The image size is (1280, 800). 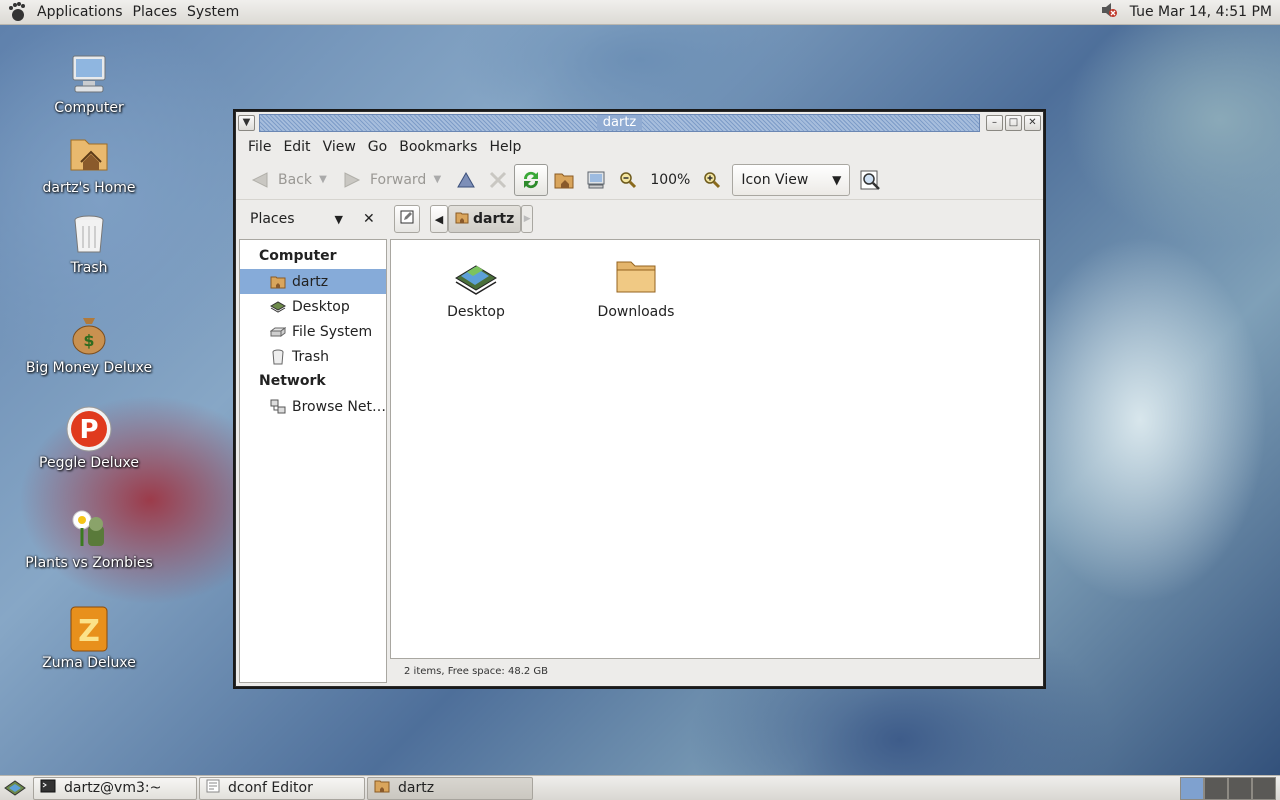 What do you see at coordinates (450, 788) in the screenshot?
I see `taskbar-button-dartz: dartz` at bounding box center [450, 788].